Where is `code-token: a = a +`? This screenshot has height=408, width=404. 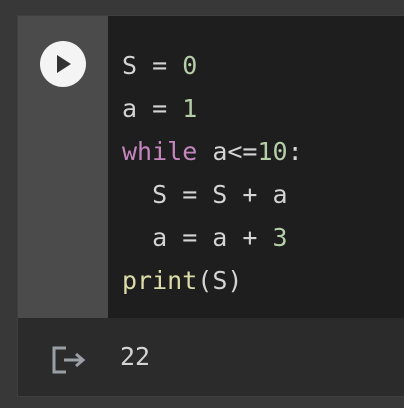 code-token: a = a + is located at coordinates (197, 237).